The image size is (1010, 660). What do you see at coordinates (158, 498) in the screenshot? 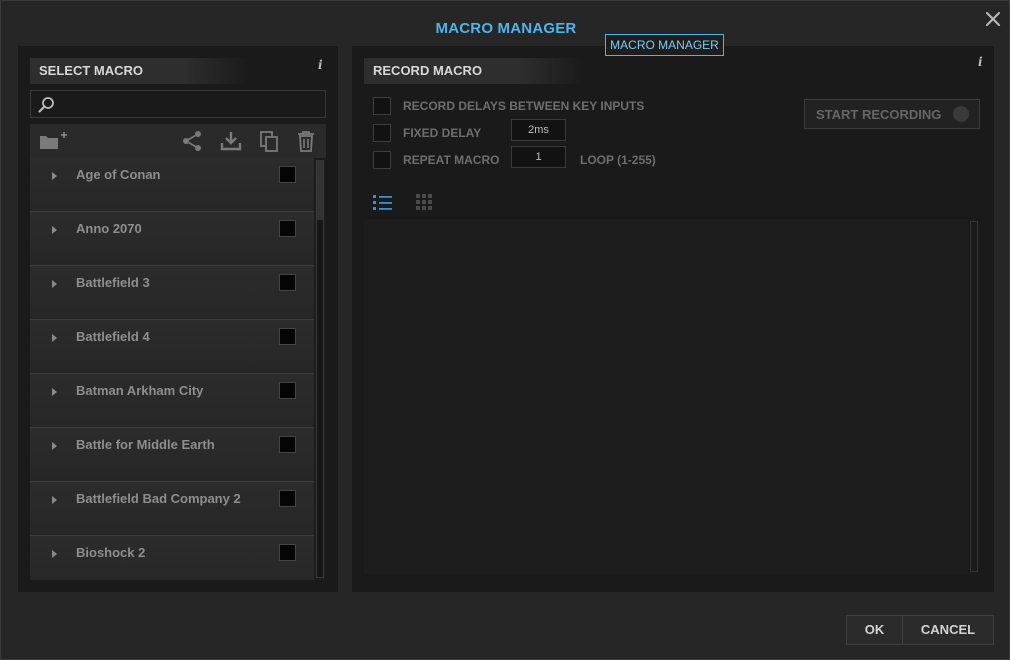
I see `list-item-label: Battlefield Bad Company 2` at bounding box center [158, 498].